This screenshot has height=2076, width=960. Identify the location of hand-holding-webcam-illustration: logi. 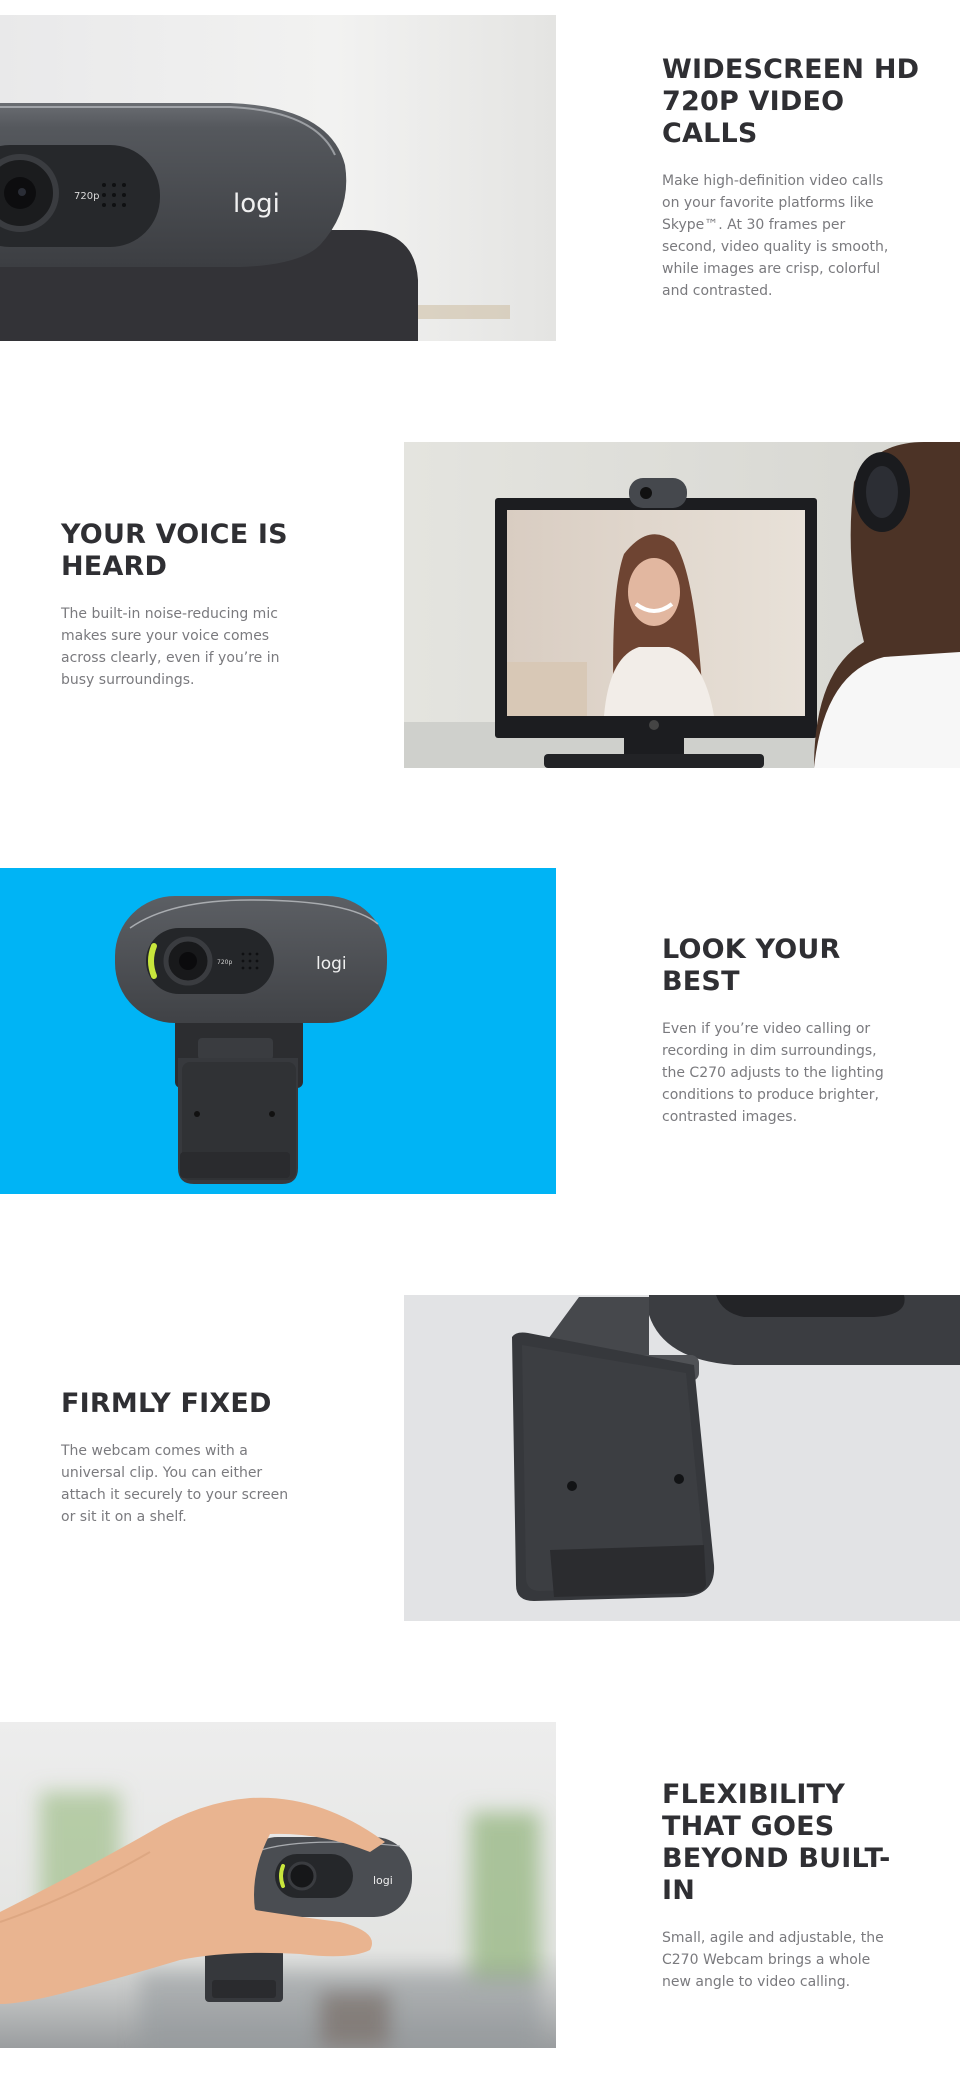
(278, 1885).